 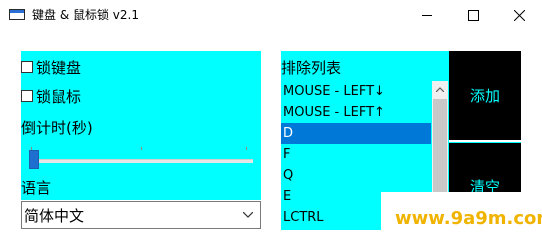 I want to click on language-select: 简体中文, so click(x=141, y=215).